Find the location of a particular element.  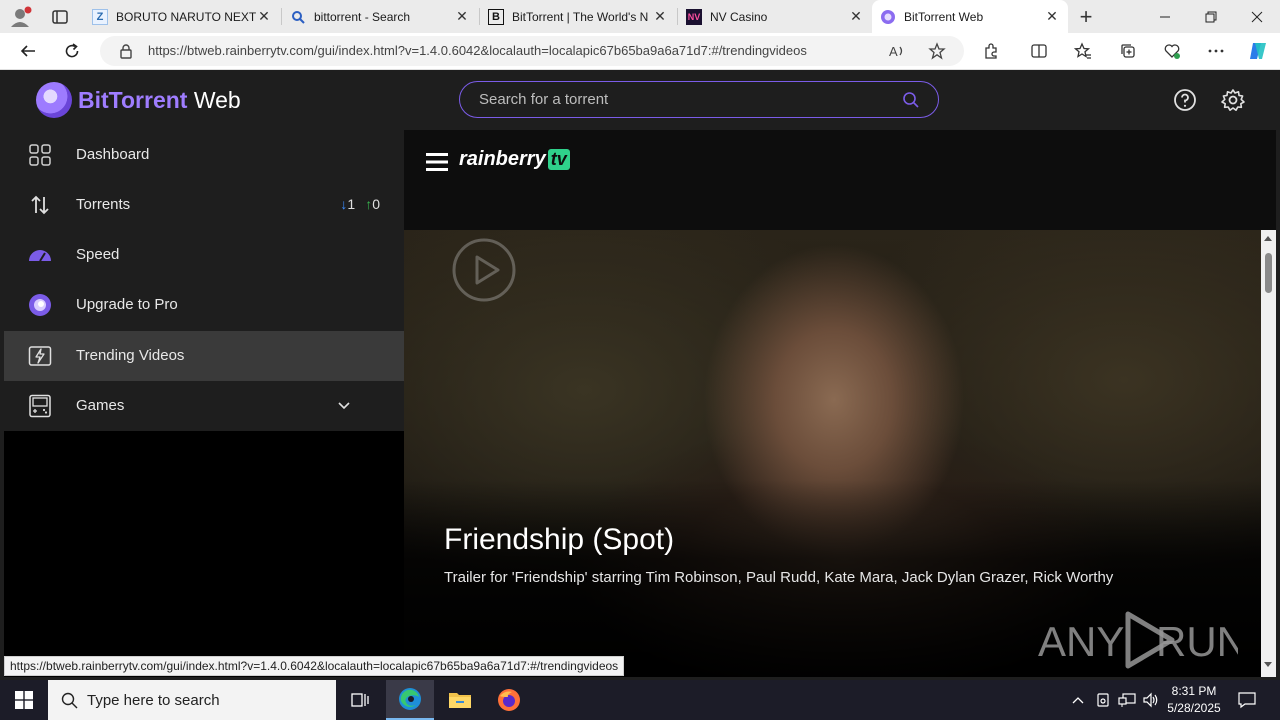

file-explorer-icon is located at coordinates (460, 700).